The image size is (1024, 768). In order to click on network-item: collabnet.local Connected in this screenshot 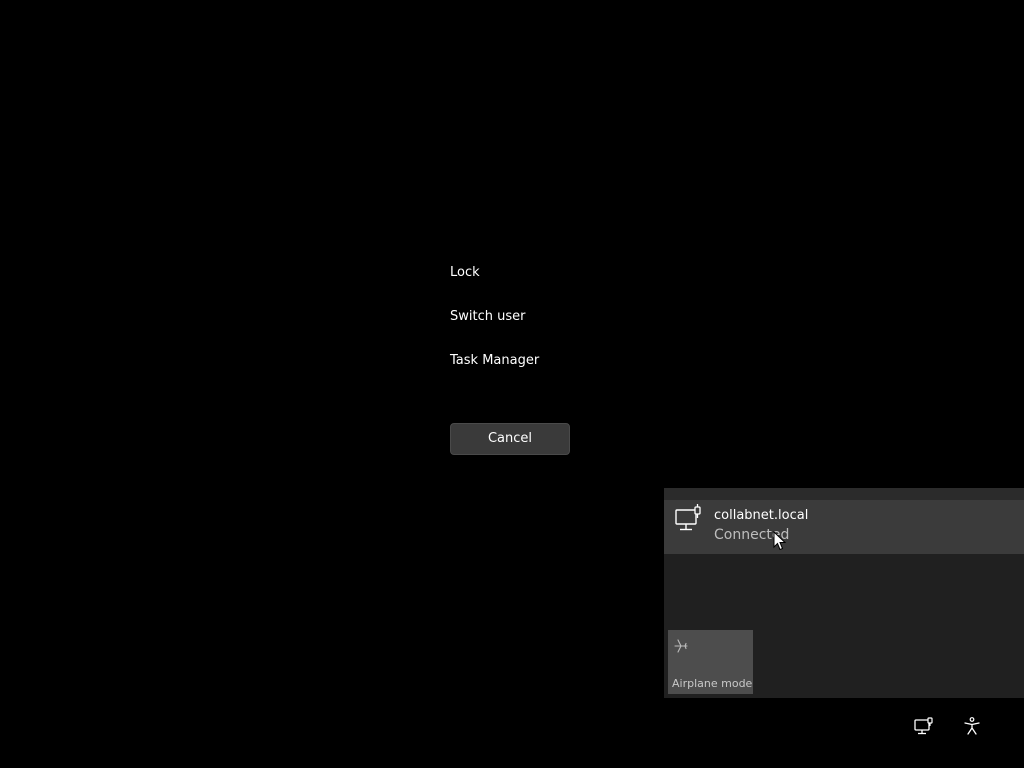, I will do `click(844, 527)`.